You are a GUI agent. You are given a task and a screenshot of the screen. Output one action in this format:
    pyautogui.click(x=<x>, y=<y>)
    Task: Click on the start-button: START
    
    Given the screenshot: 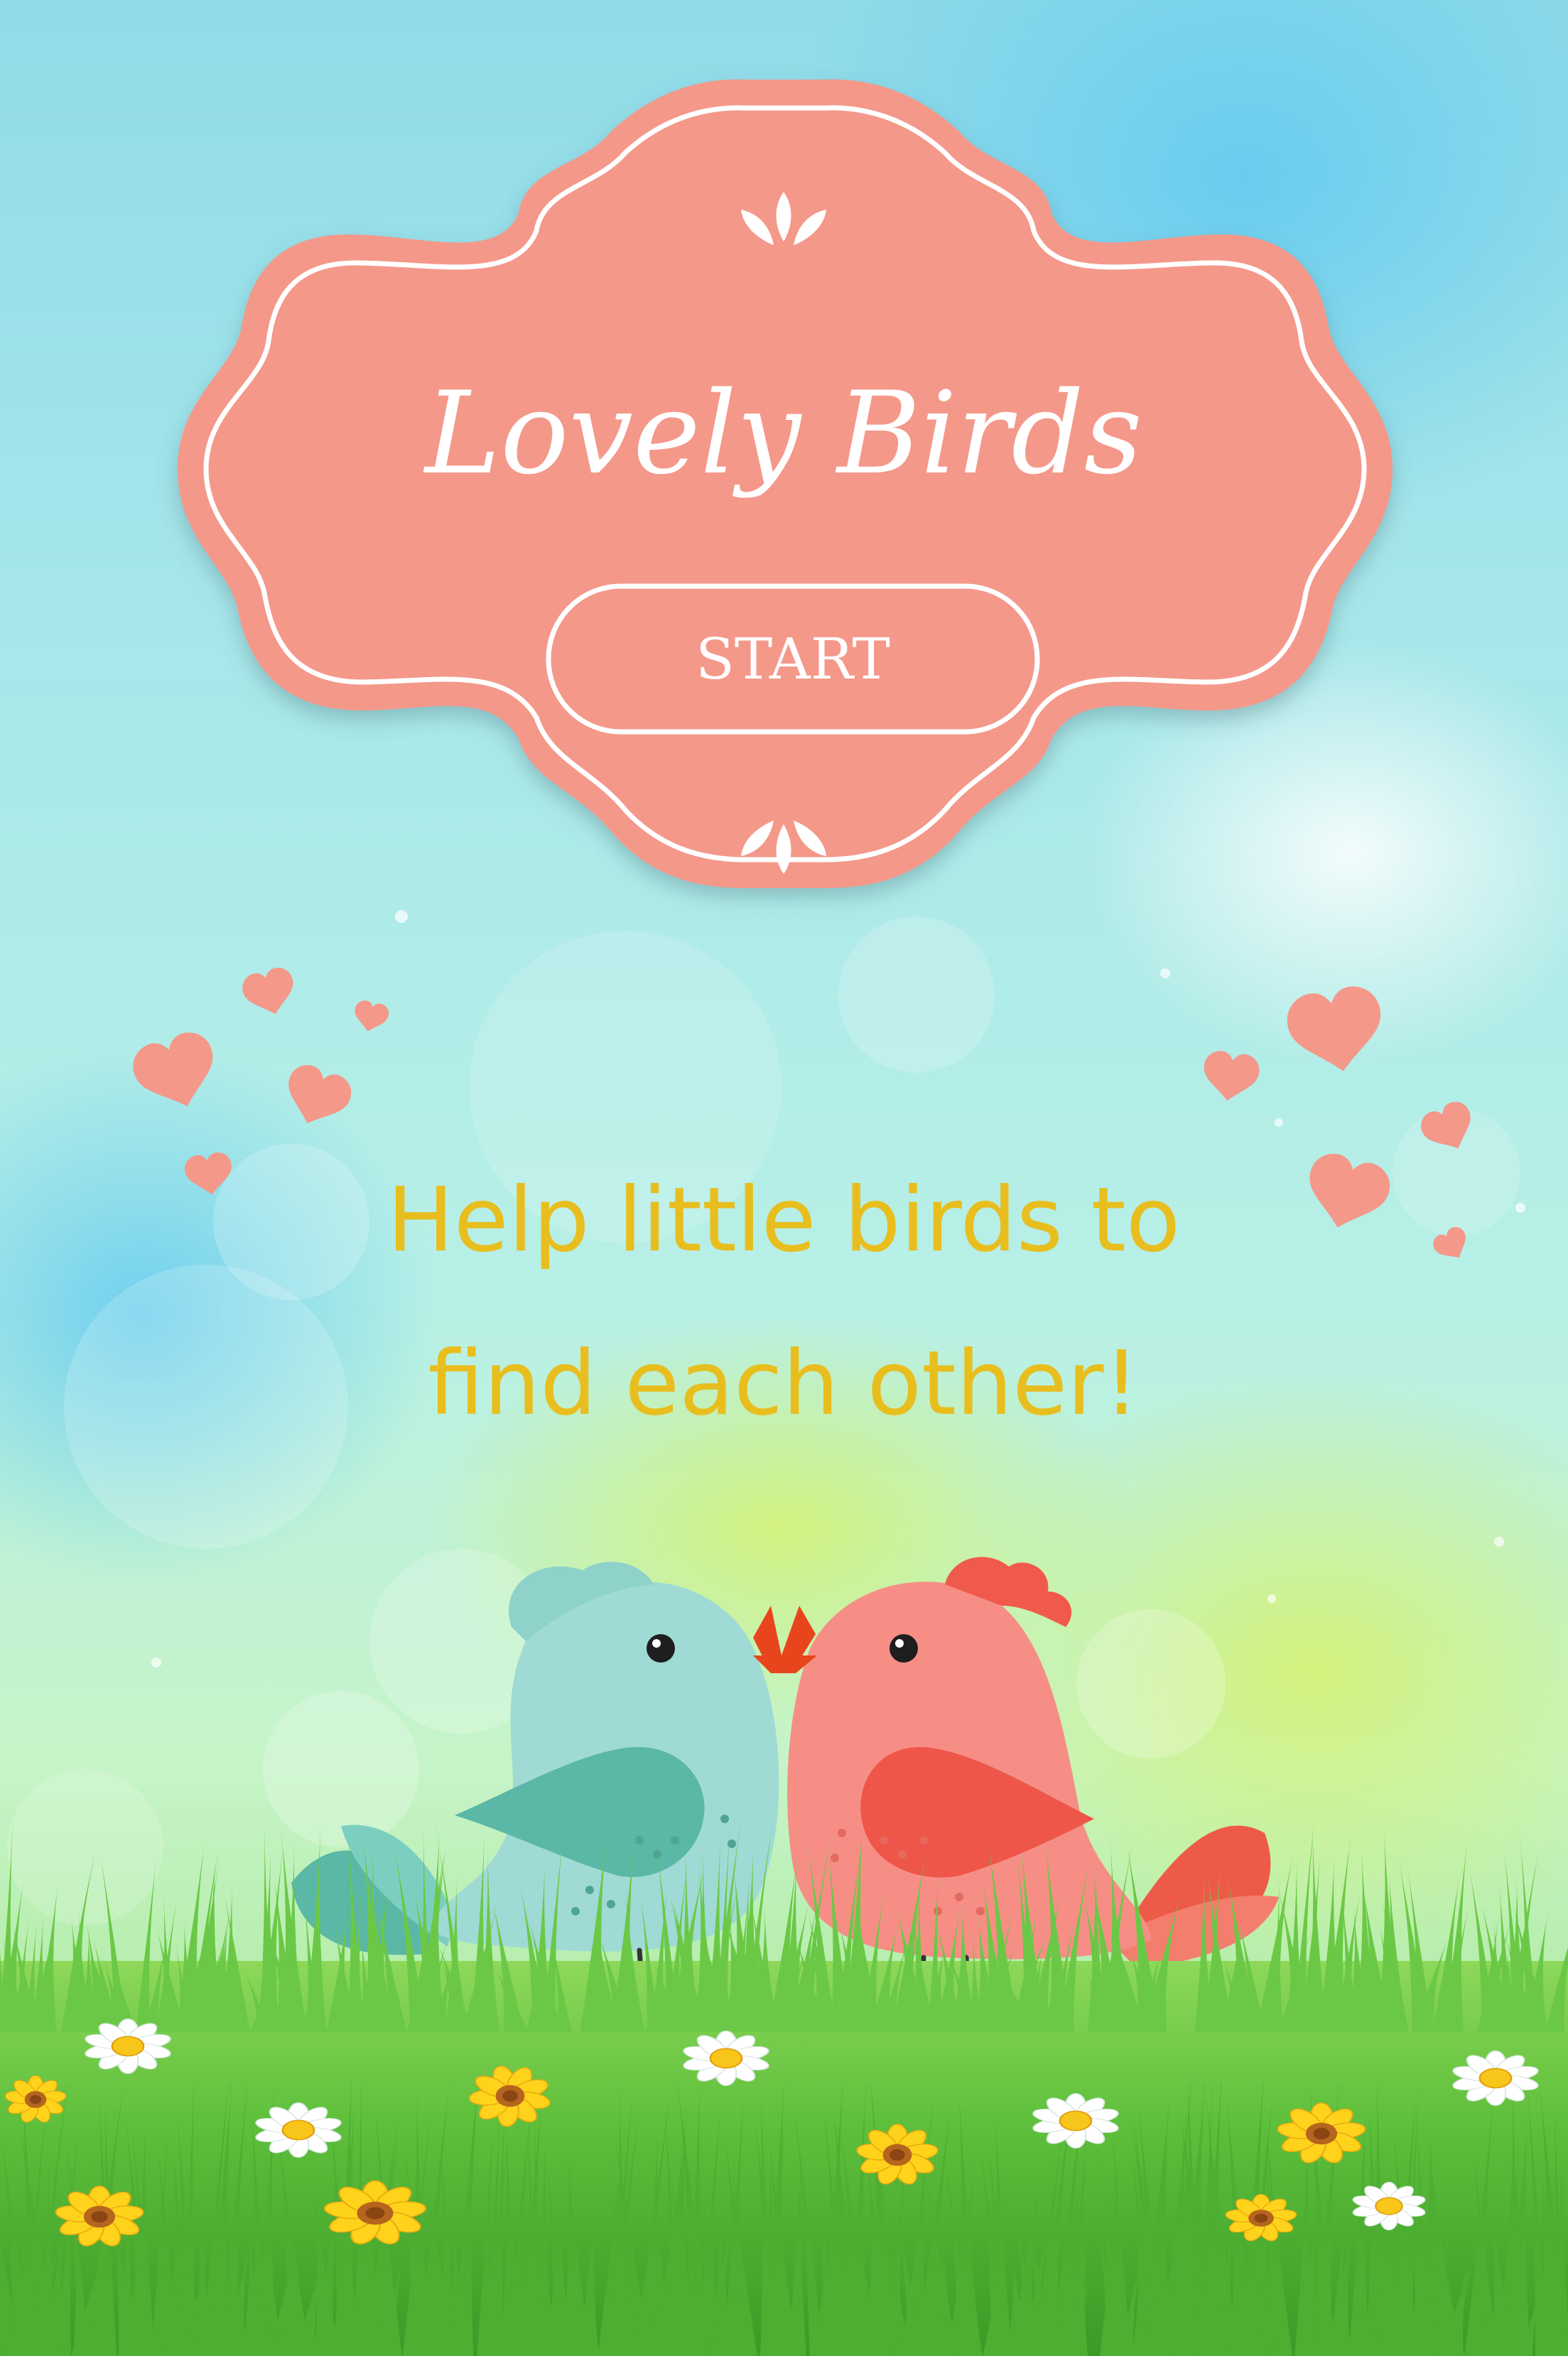 What is the action you would take?
    pyautogui.click(x=793, y=659)
    